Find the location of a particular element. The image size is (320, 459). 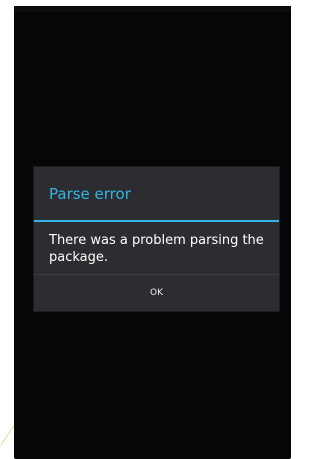

status-bar is located at coordinates (152, 9).